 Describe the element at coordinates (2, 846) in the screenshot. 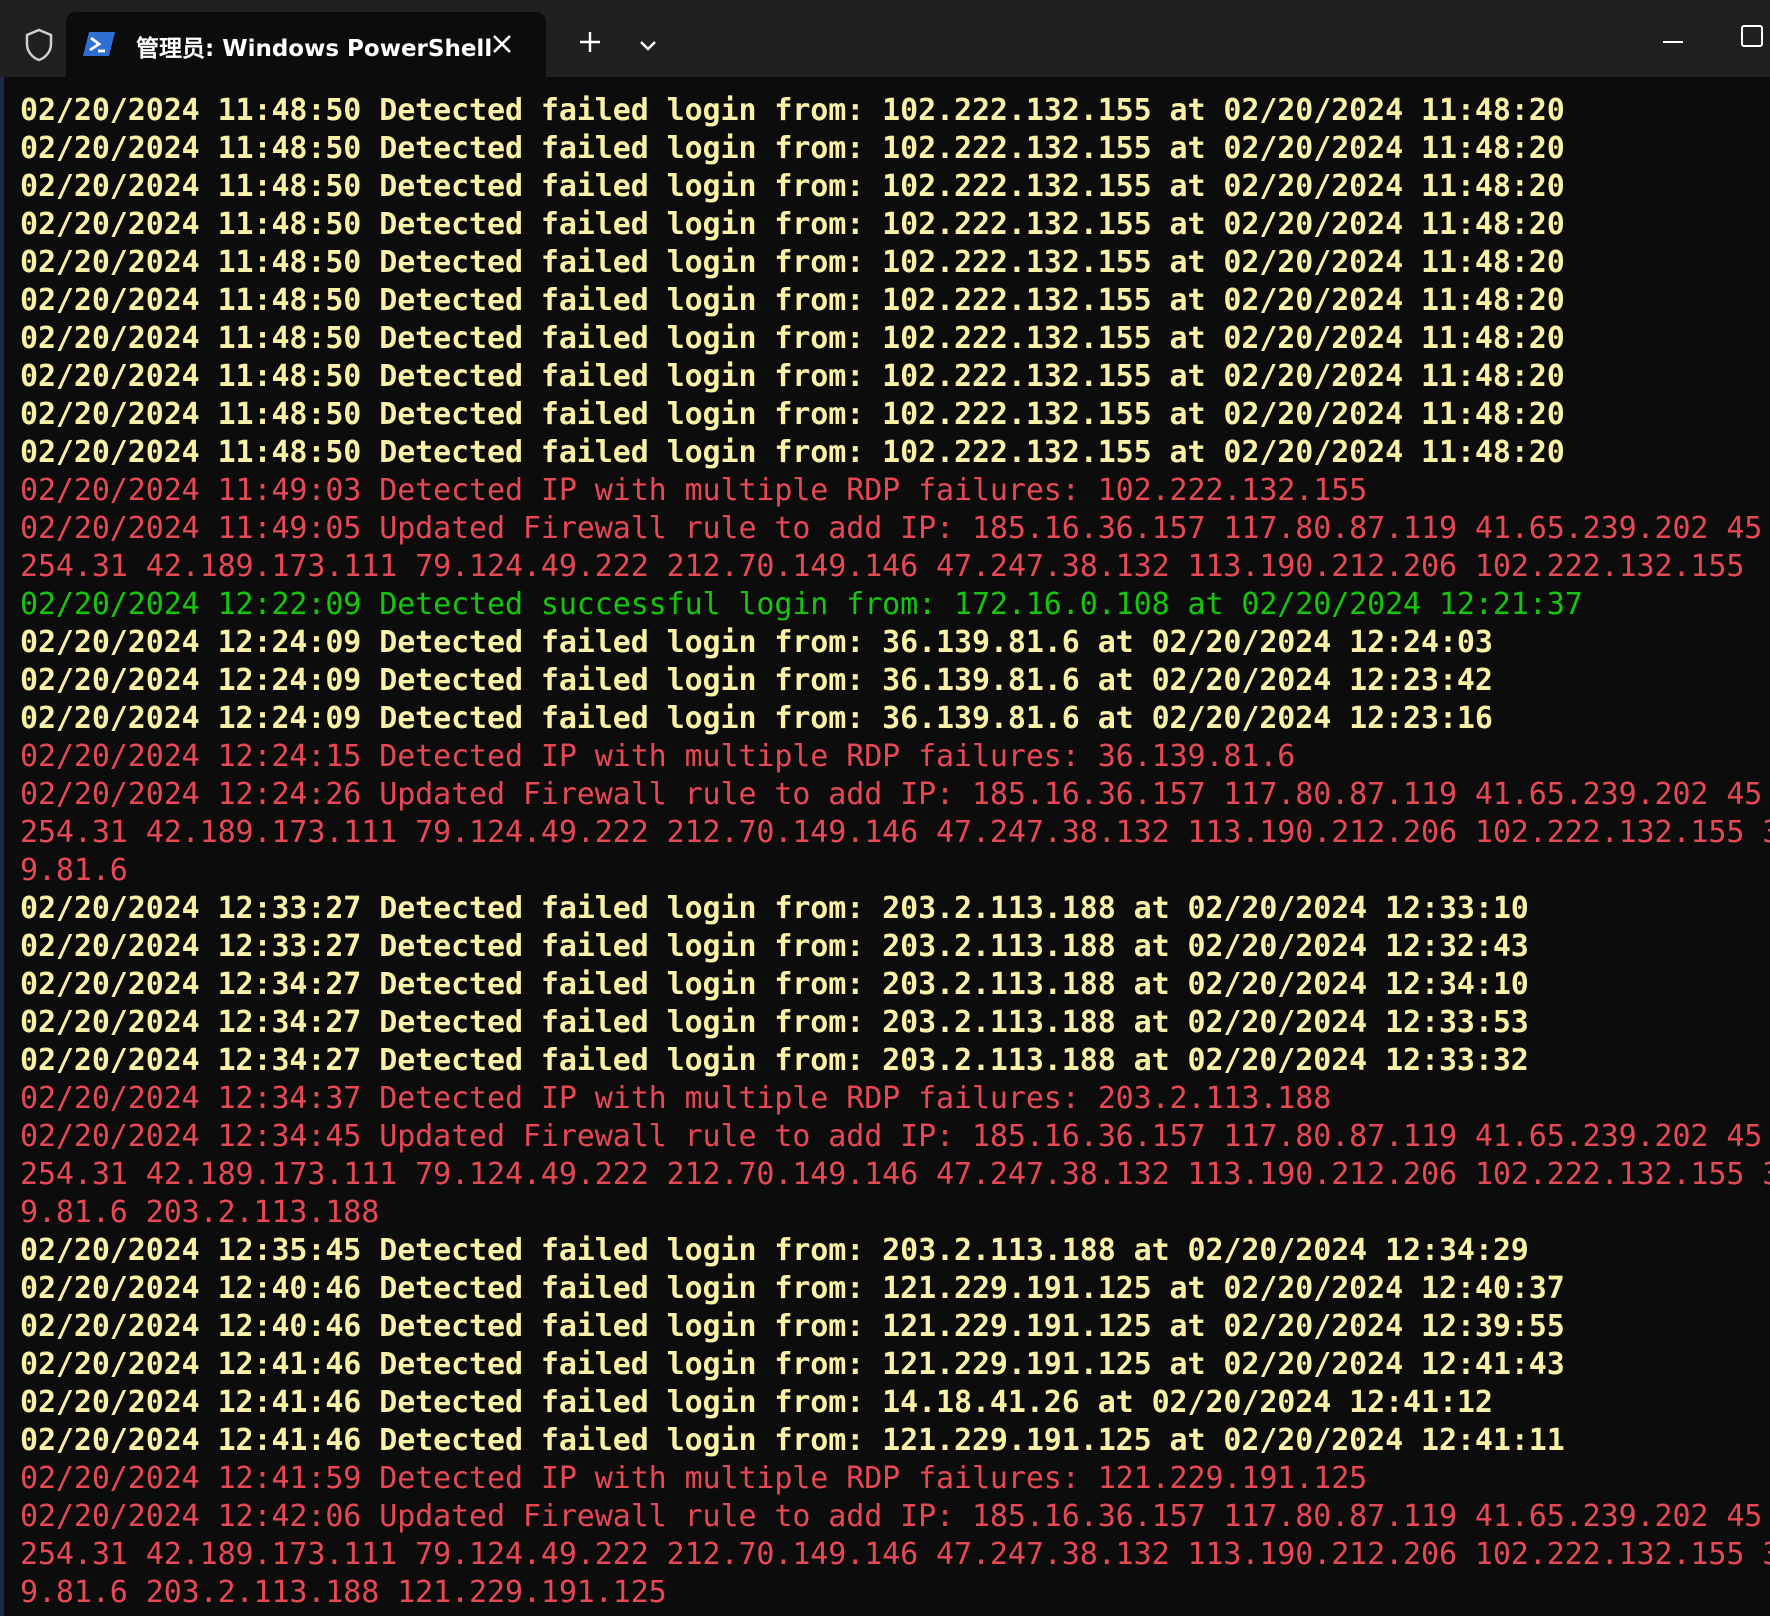

I see `window-edge` at that location.